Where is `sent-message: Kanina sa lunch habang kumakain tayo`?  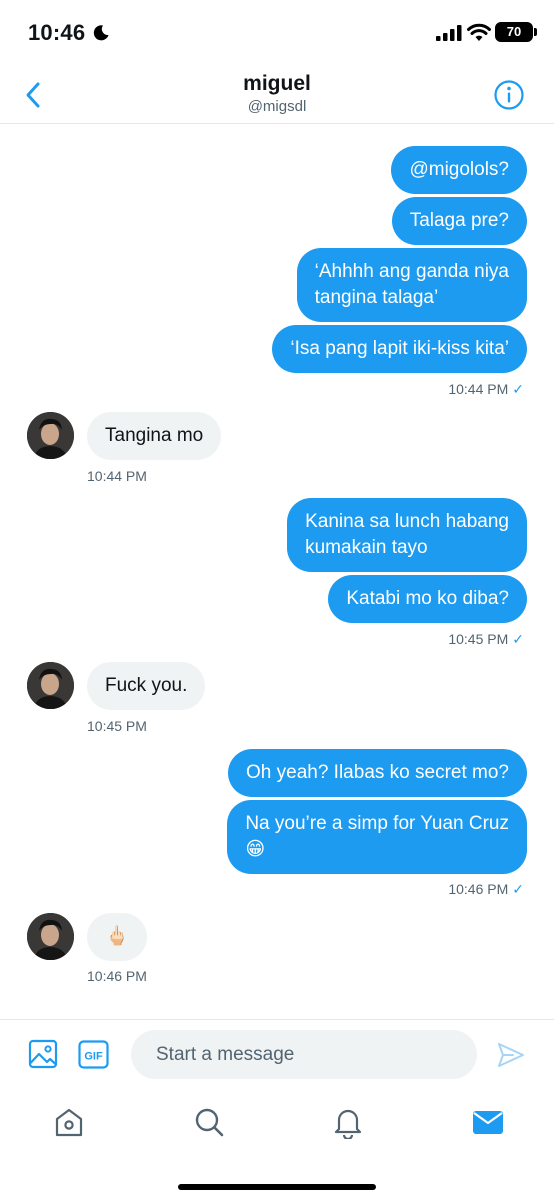
sent-message: Kanina sa lunch habang kumakain tayo is located at coordinates (407, 535).